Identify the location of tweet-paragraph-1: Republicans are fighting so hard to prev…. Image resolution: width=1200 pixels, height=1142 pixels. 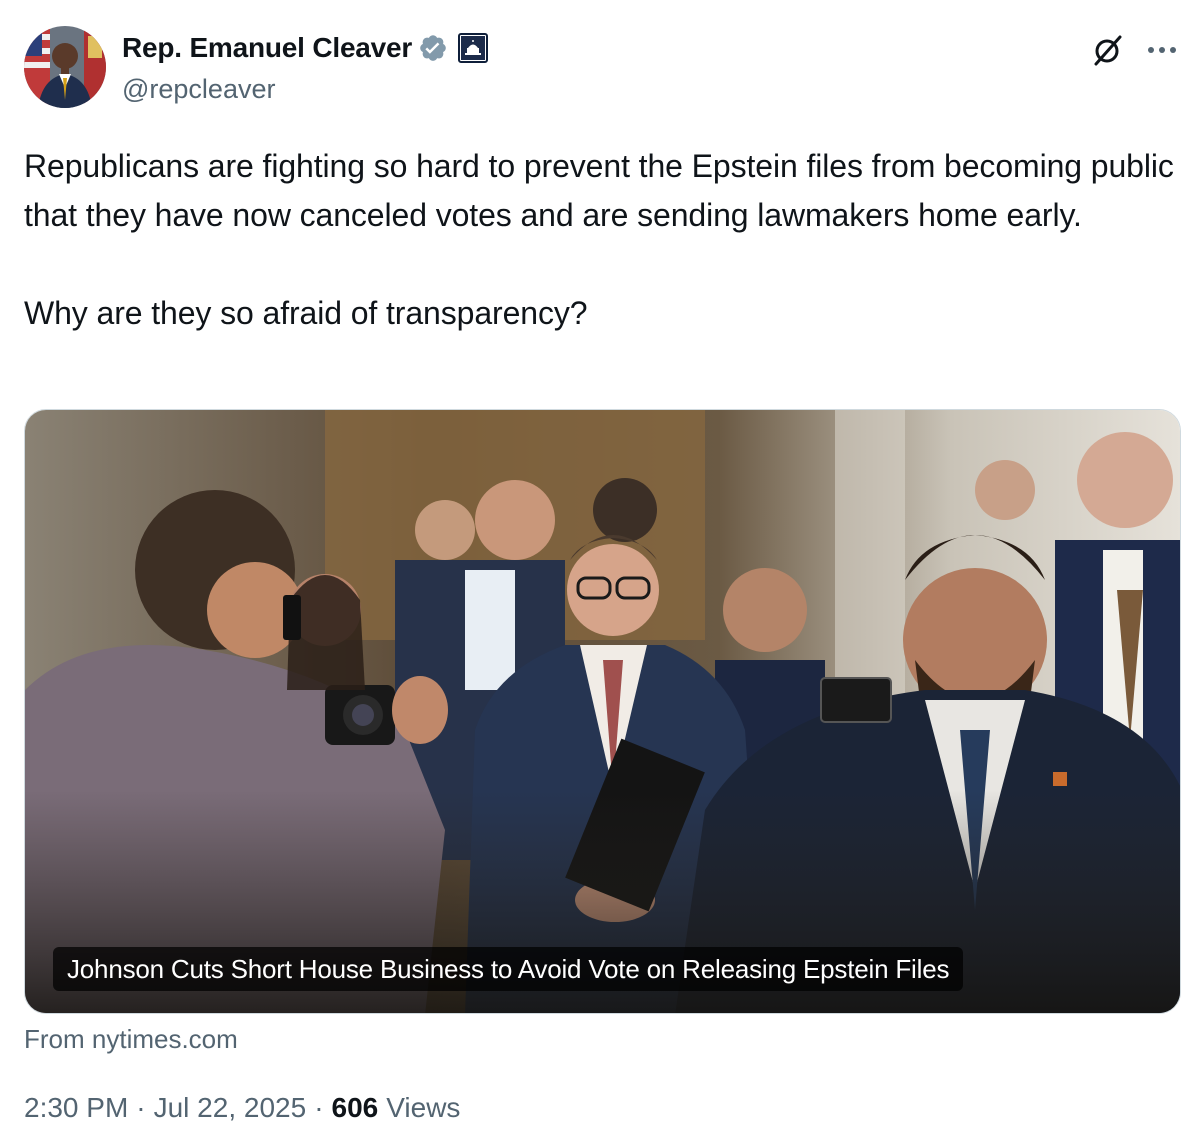
(599, 190).